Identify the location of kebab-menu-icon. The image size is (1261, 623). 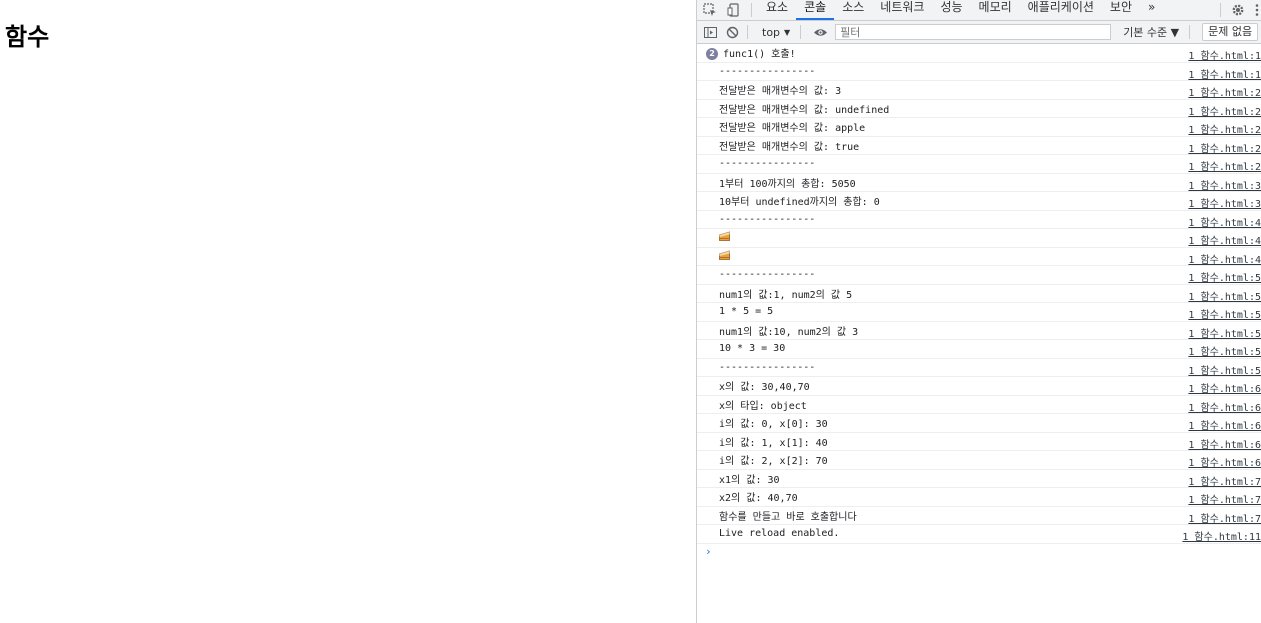
(1257, 10).